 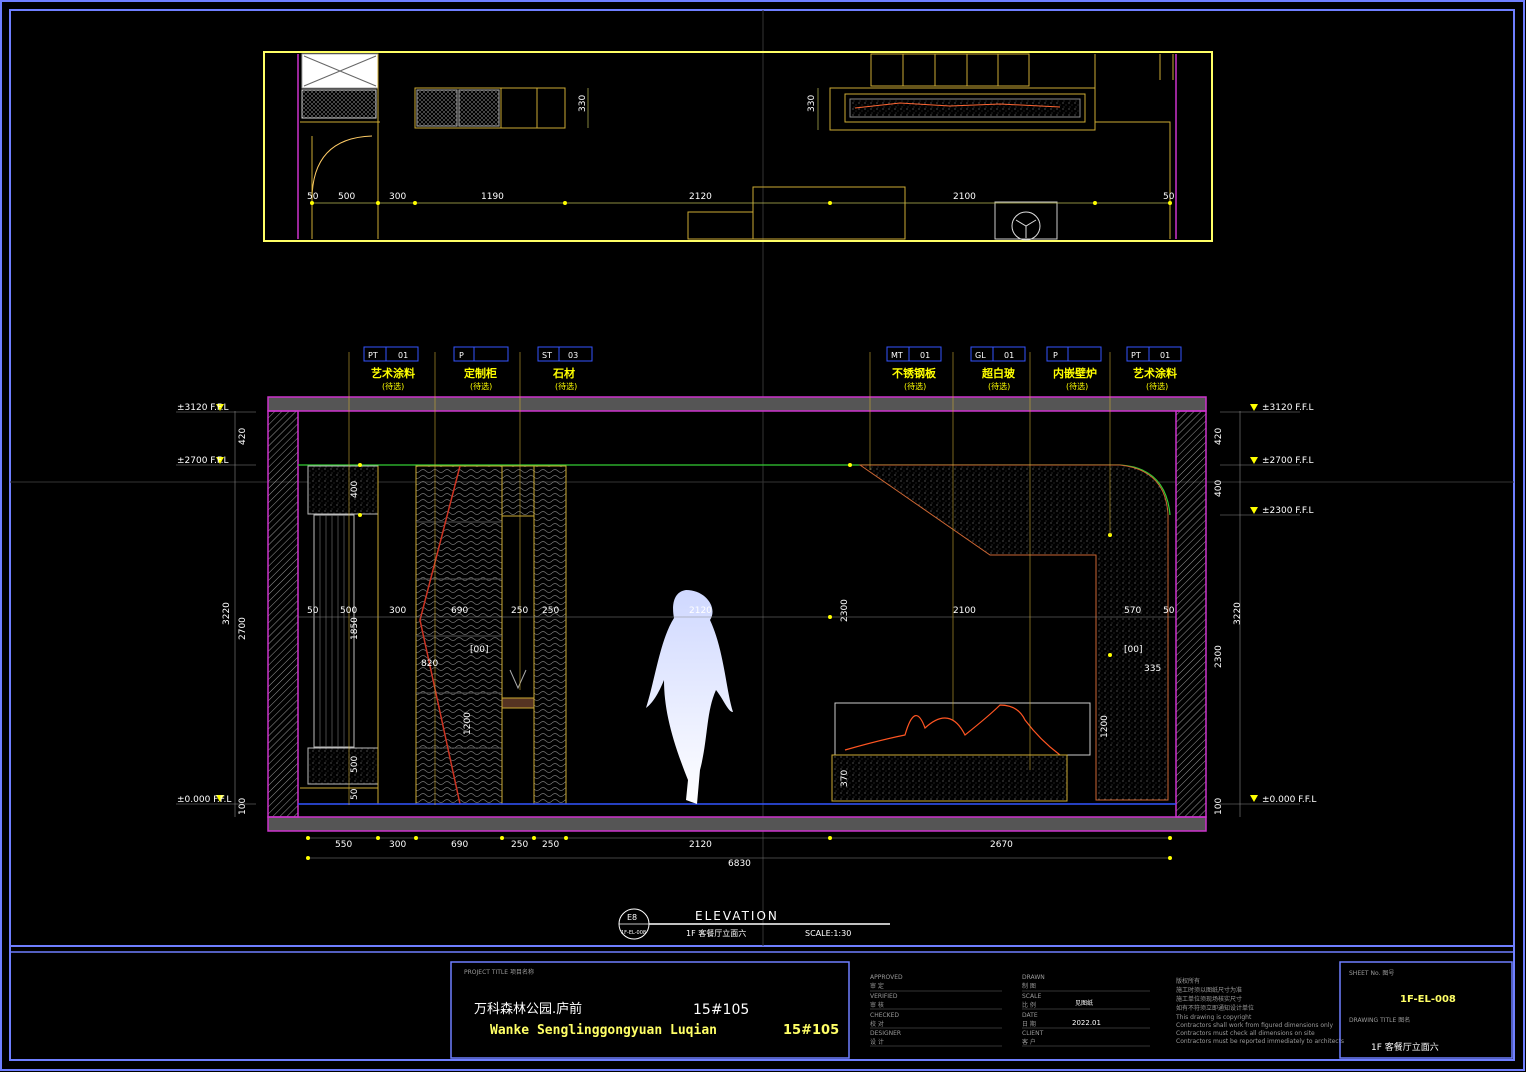 I want to click on hdim: 300, so click(x=397, y=611).